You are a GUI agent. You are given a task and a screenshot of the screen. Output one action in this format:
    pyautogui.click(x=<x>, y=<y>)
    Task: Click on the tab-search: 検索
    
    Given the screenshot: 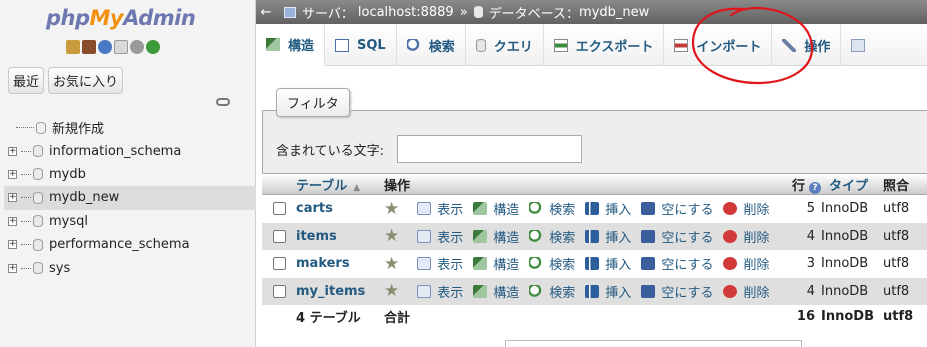 What is the action you would take?
    pyautogui.click(x=431, y=45)
    